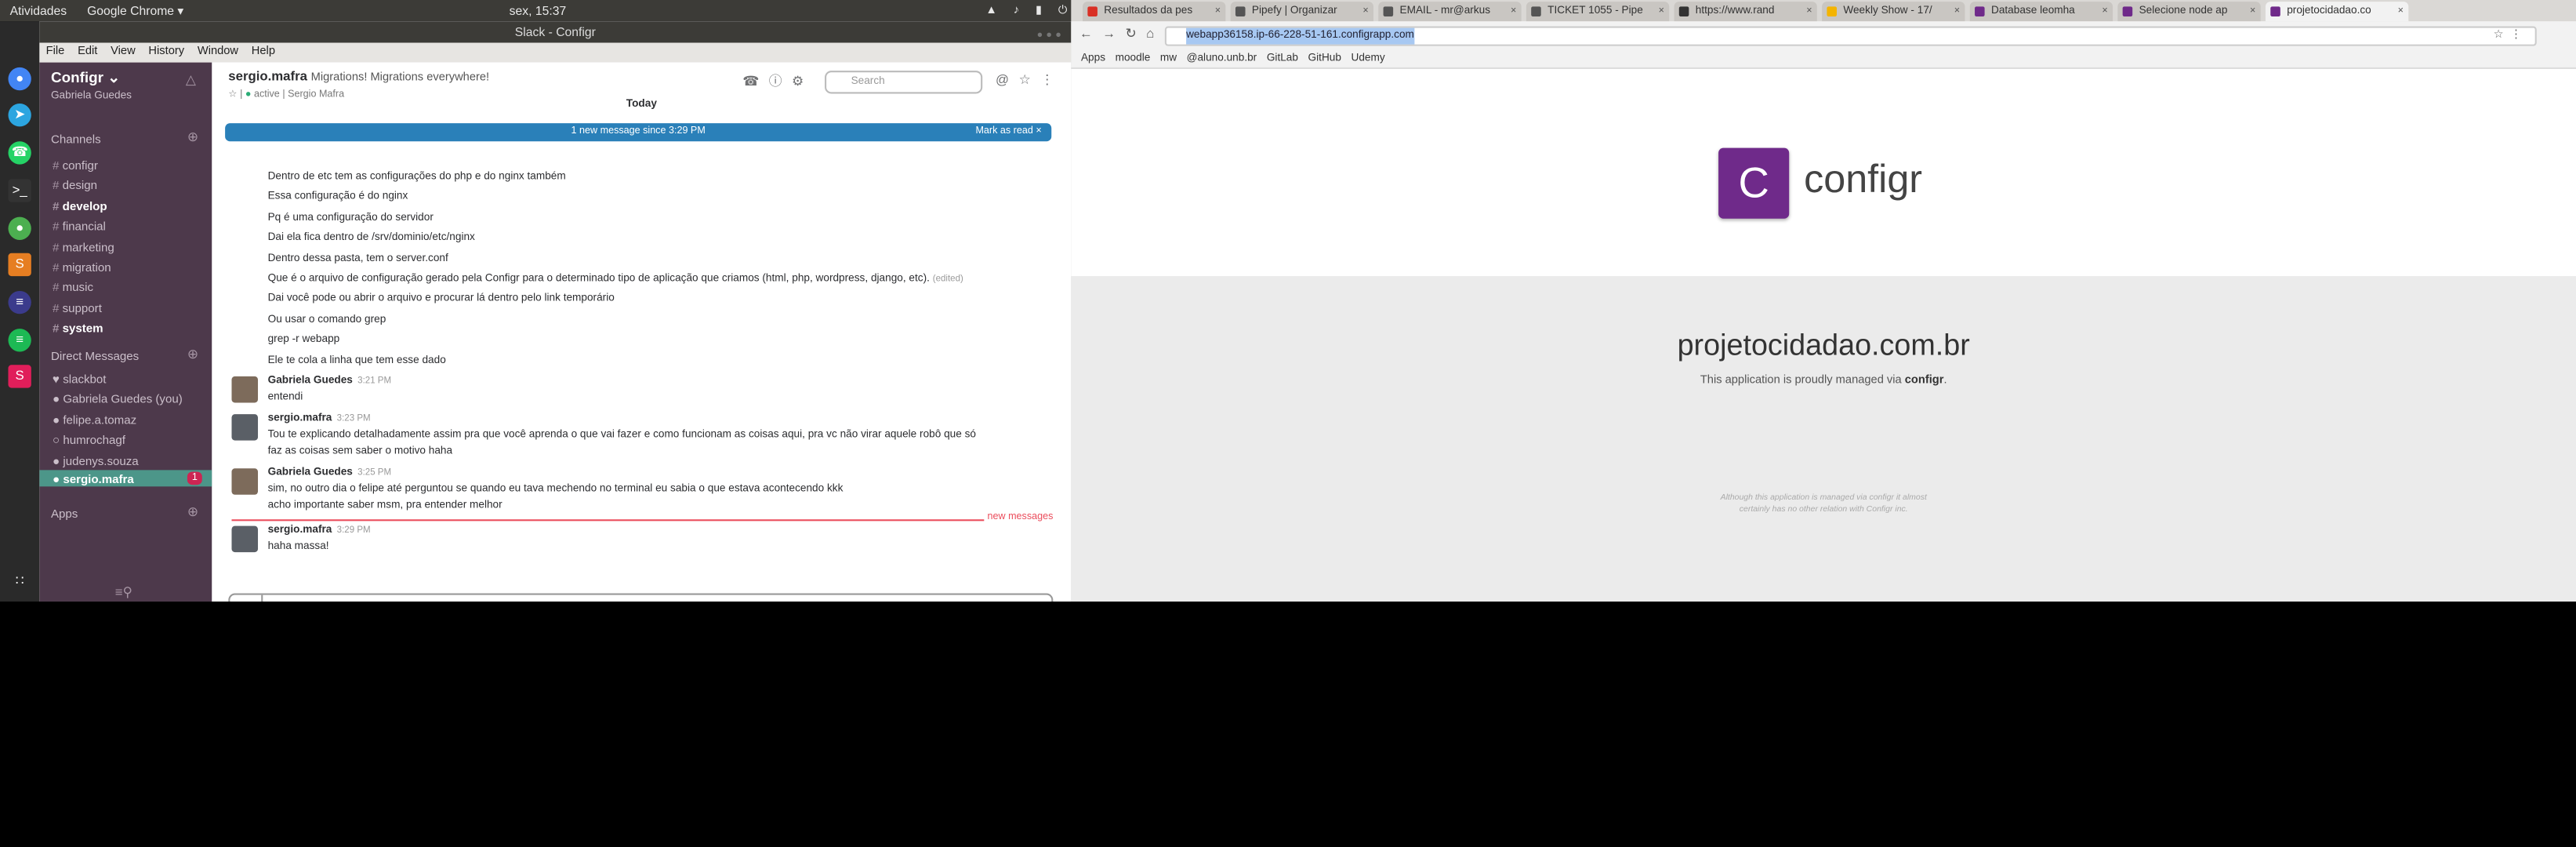  What do you see at coordinates (124, 52) in the screenshot?
I see `menu-view: View` at bounding box center [124, 52].